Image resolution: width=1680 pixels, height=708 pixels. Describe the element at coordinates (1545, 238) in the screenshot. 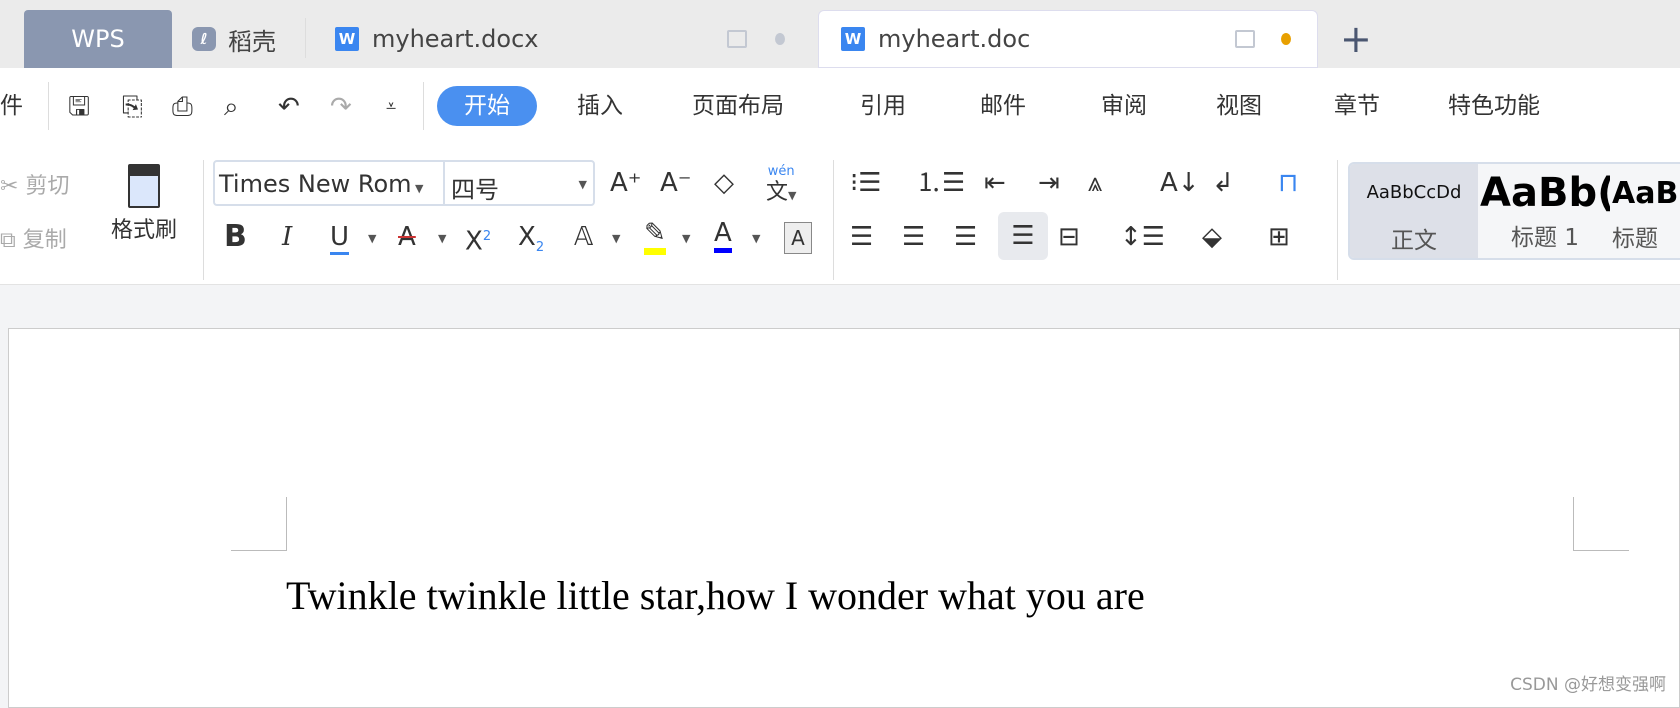

I see `style-label: 标题 1` at that location.